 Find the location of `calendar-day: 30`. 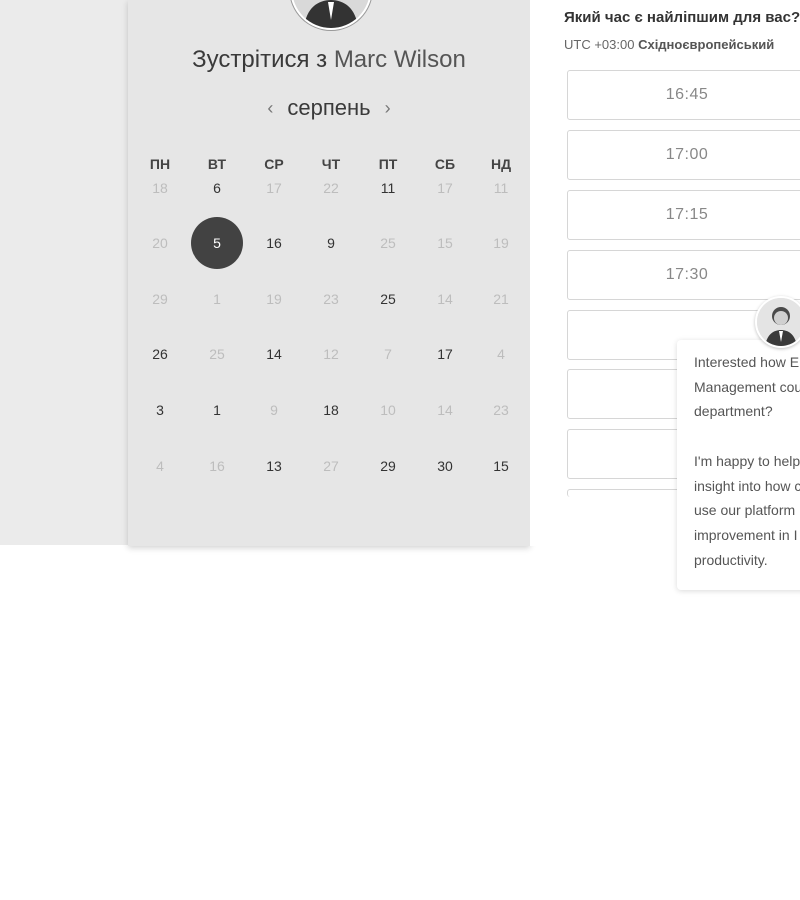

calendar-day: 30 is located at coordinates (445, 466).